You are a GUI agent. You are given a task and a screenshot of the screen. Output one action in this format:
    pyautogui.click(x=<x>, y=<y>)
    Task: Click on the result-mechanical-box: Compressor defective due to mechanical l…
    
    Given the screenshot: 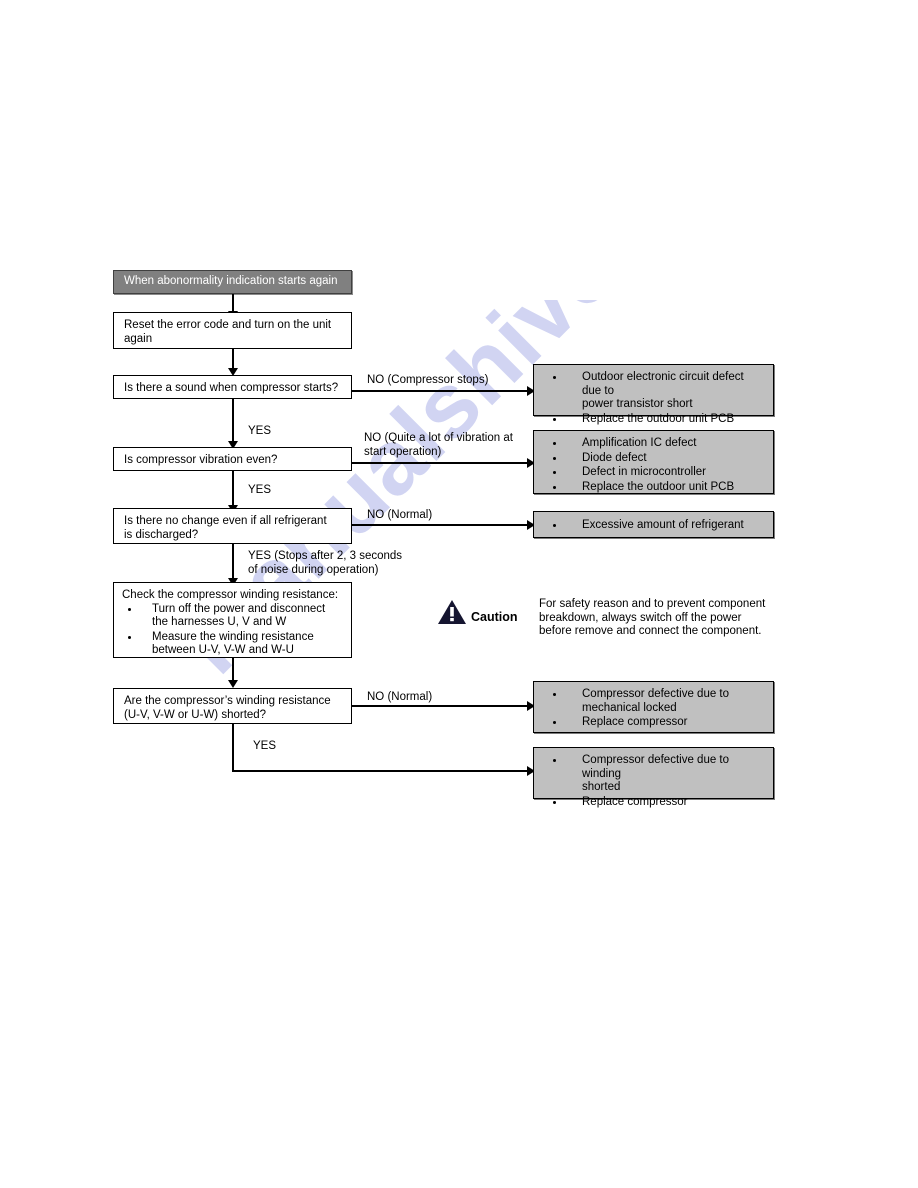 What is the action you would take?
    pyautogui.click(x=653, y=707)
    